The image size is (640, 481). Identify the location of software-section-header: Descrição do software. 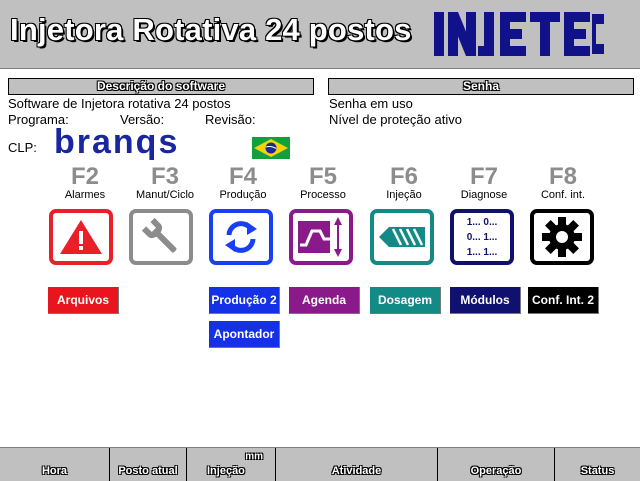
(161, 86).